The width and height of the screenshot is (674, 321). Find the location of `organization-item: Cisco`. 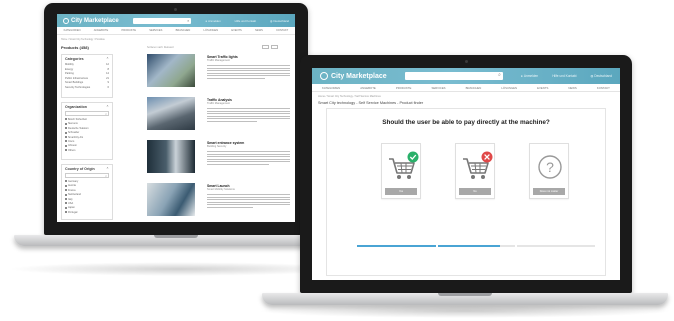

organization-item: Cisco is located at coordinates (87, 141).